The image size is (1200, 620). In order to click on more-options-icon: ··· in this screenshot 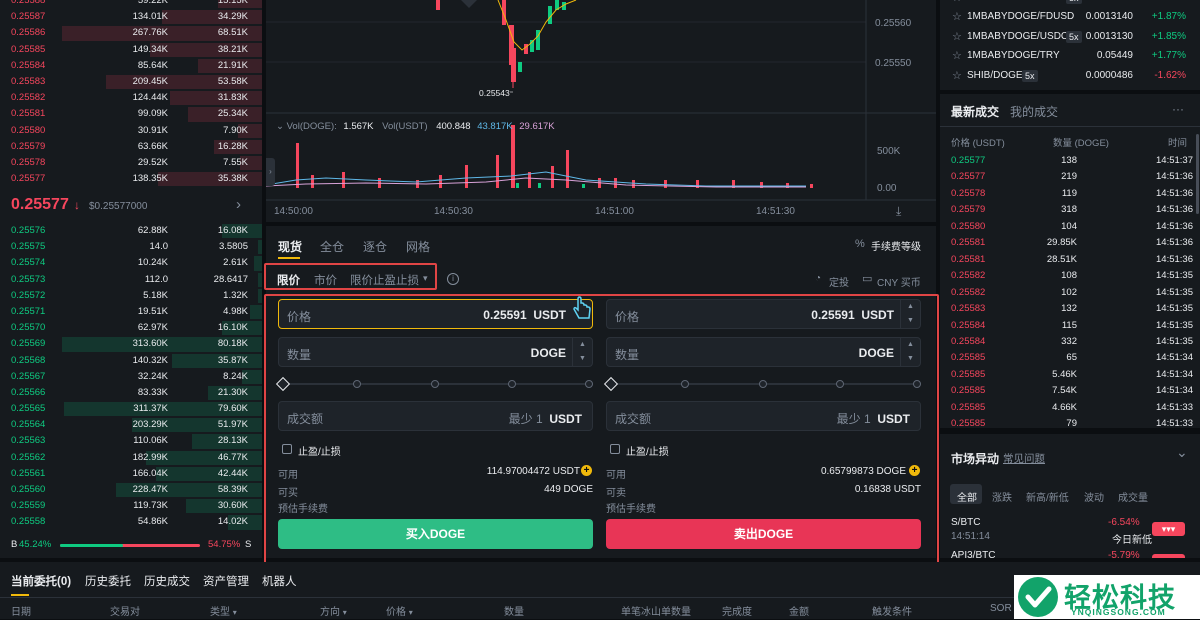, I will do `click(1178, 109)`.